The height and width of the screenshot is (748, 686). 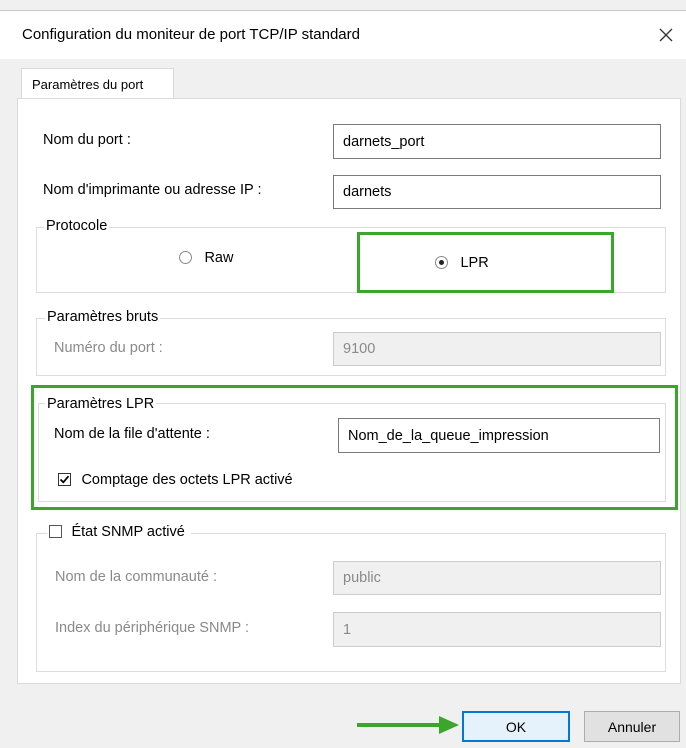 I want to click on protocol-legend: Protocole, so click(x=77, y=226).